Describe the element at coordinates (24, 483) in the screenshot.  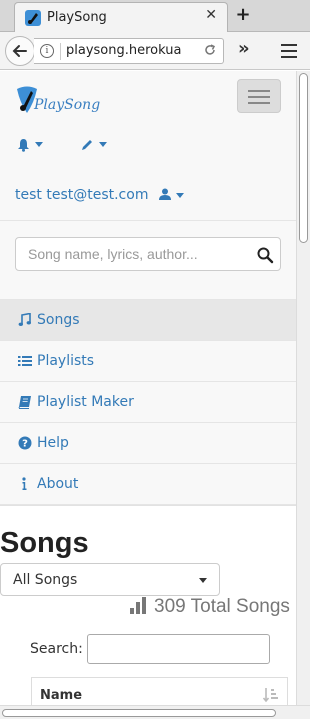
I see `info-icon` at that location.